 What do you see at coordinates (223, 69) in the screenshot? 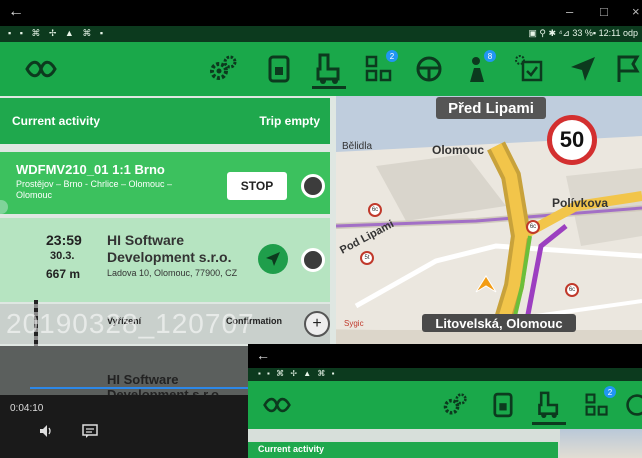
I see `settings-icon` at bounding box center [223, 69].